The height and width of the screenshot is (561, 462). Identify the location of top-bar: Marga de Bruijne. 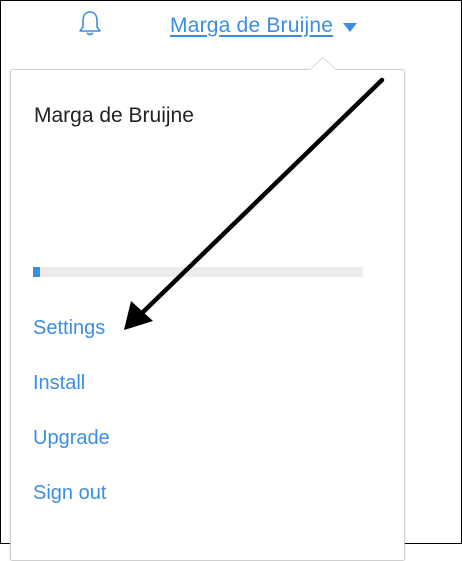
(231, 30).